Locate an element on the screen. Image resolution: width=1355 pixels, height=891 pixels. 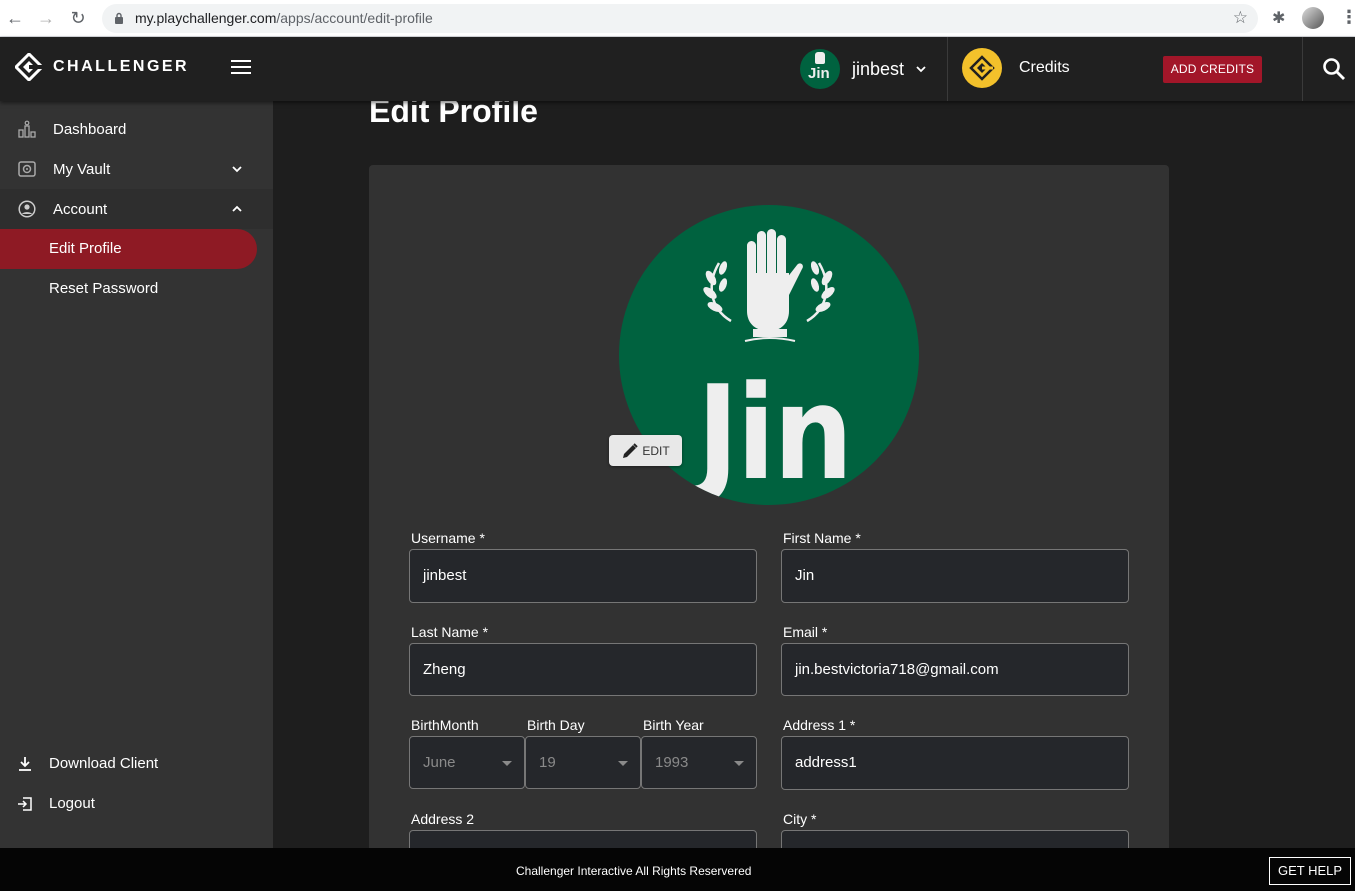
user-avatar: Jin is located at coordinates (820, 69).